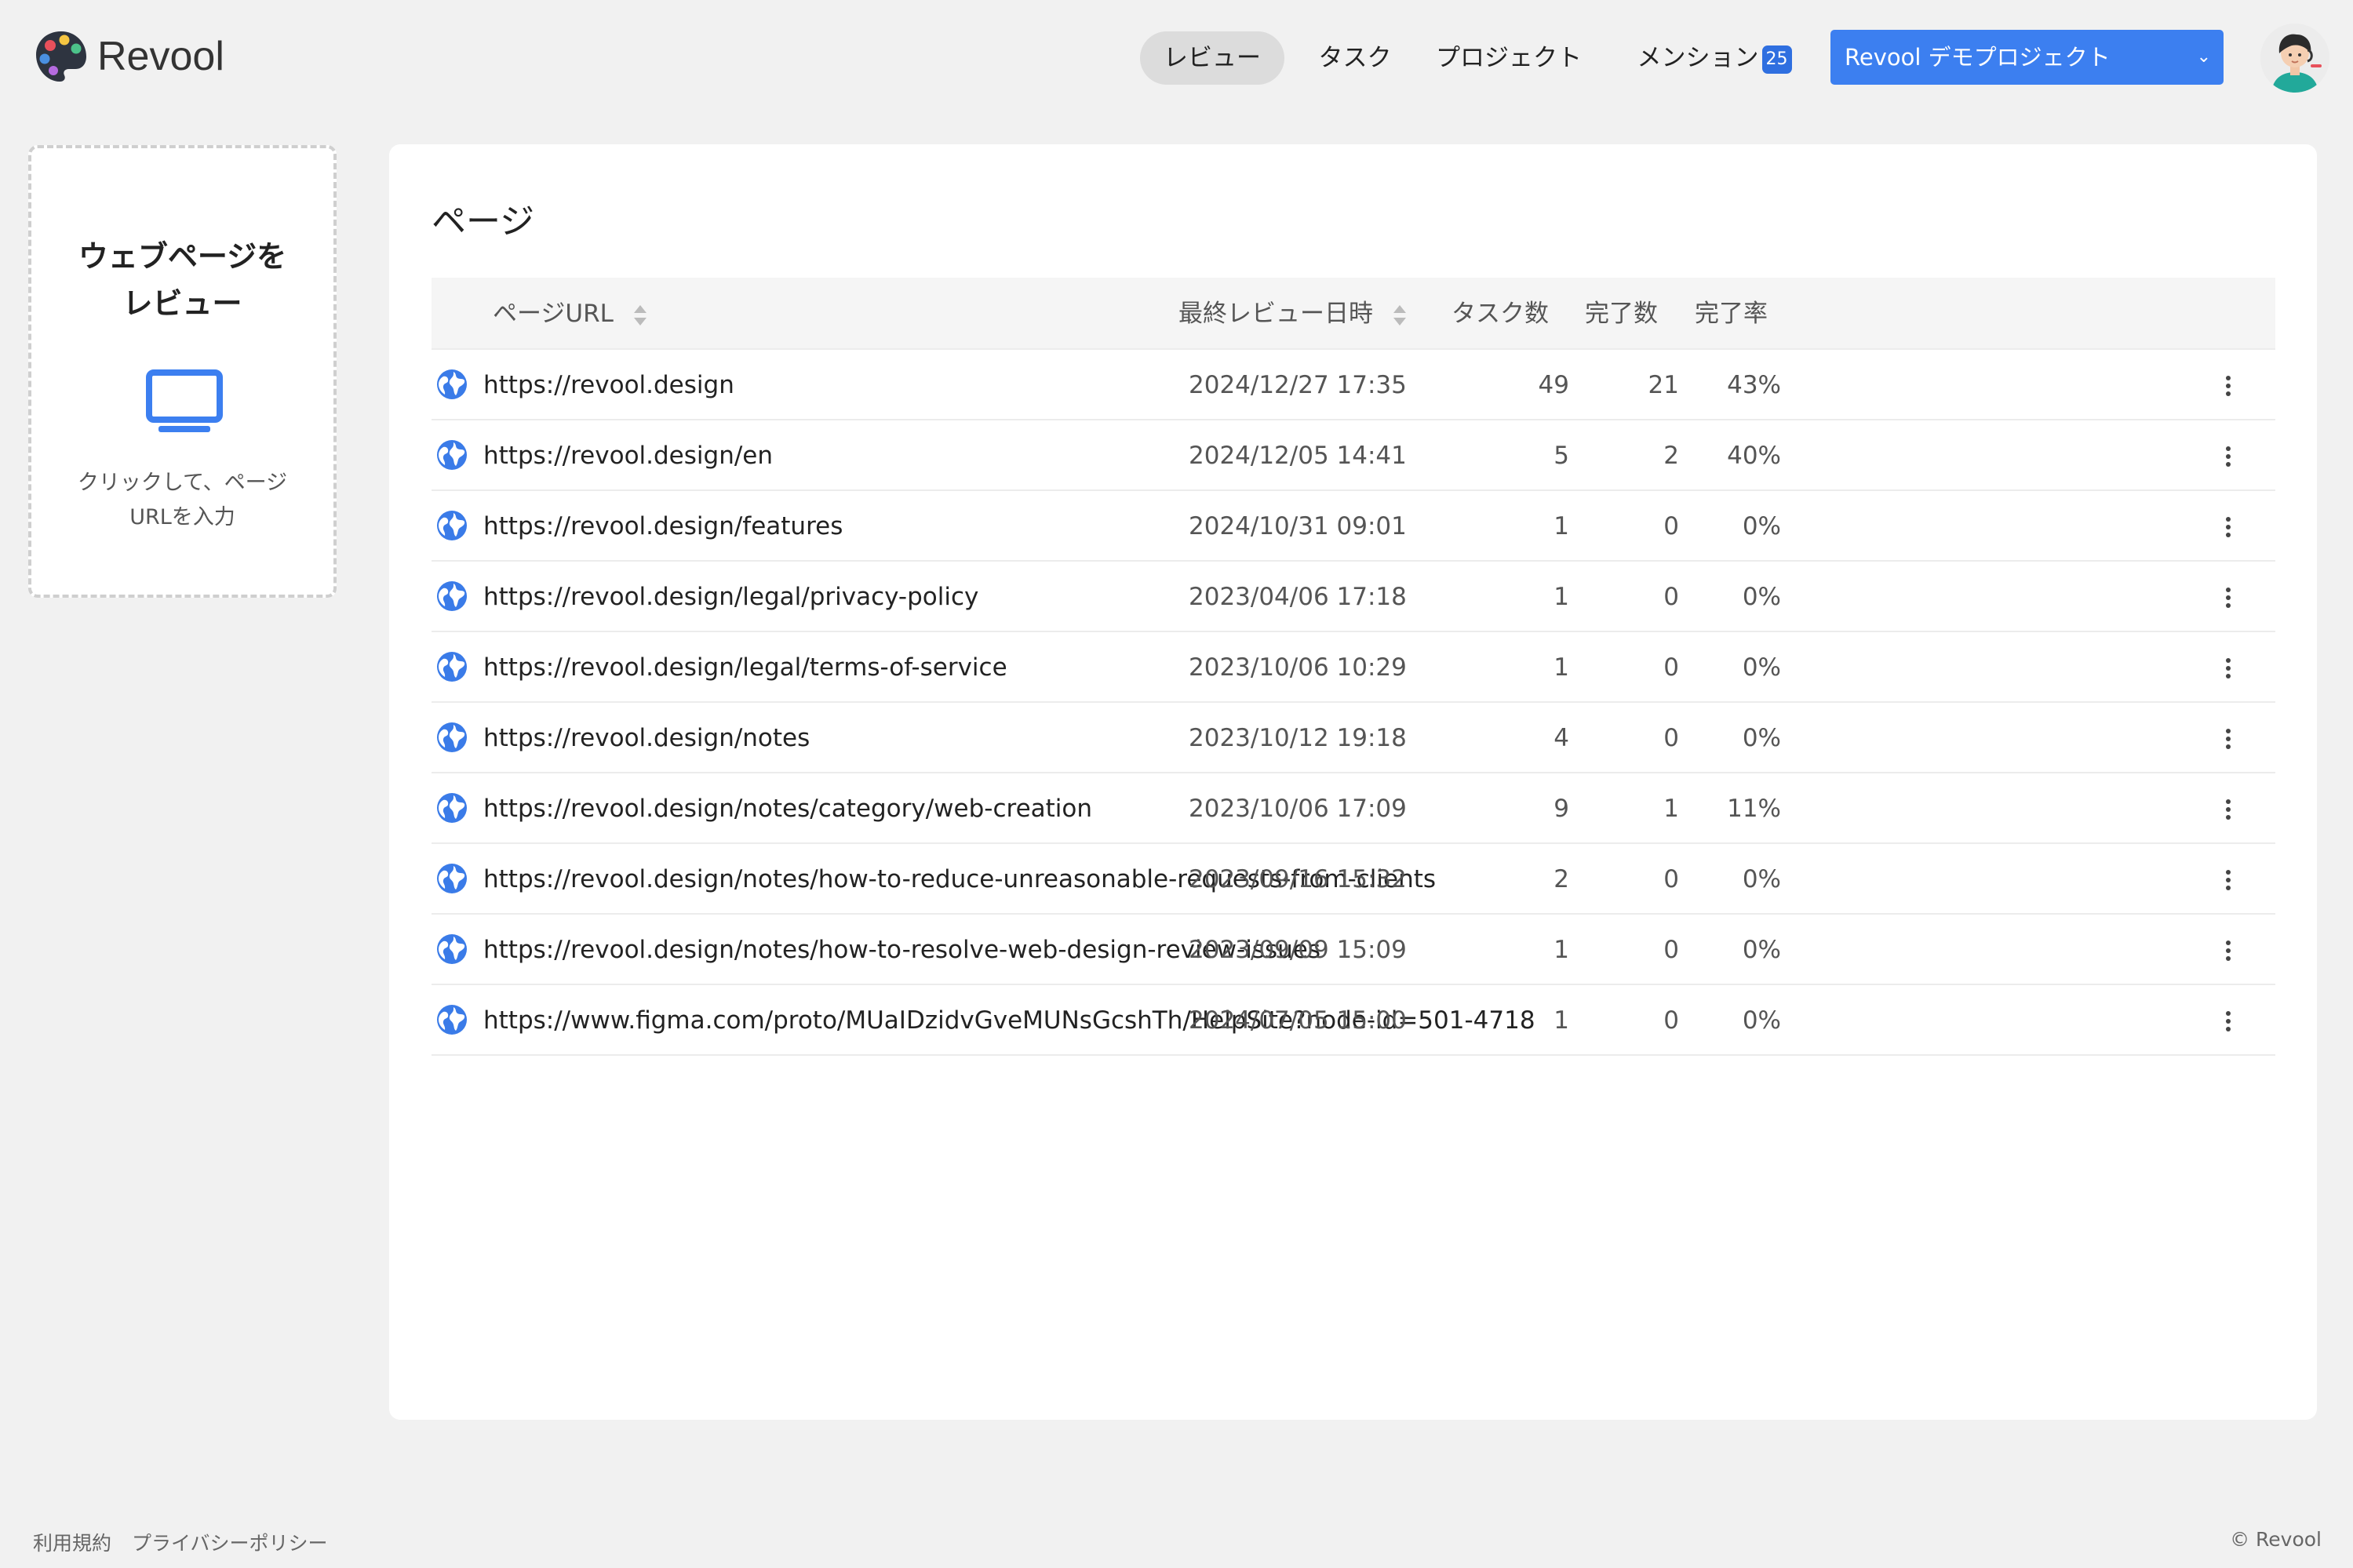 This screenshot has height=1568, width=2353. I want to click on terms-link: 利用規約, so click(72, 1543).